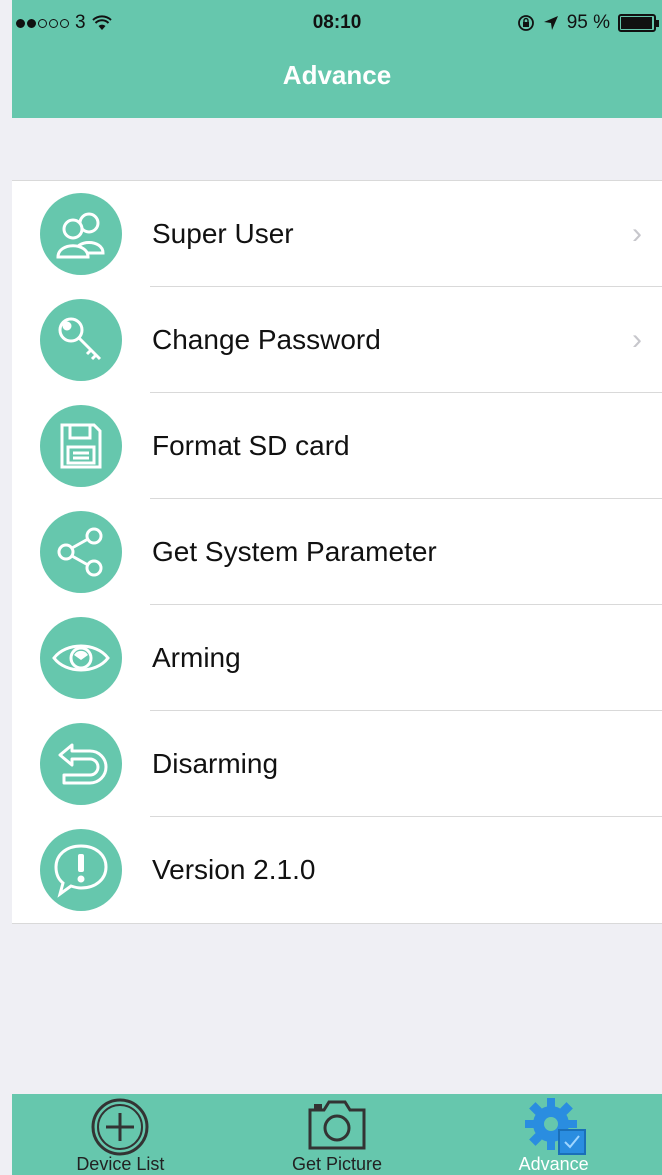  Describe the element at coordinates (294, 551) in the screenshot. I see `menu-item-label: Get System Parameter` at that location.